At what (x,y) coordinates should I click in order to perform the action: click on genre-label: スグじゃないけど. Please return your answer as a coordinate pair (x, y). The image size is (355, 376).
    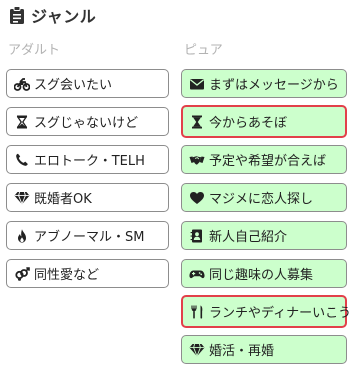
    Looking at the image, I should click on (86, 123).